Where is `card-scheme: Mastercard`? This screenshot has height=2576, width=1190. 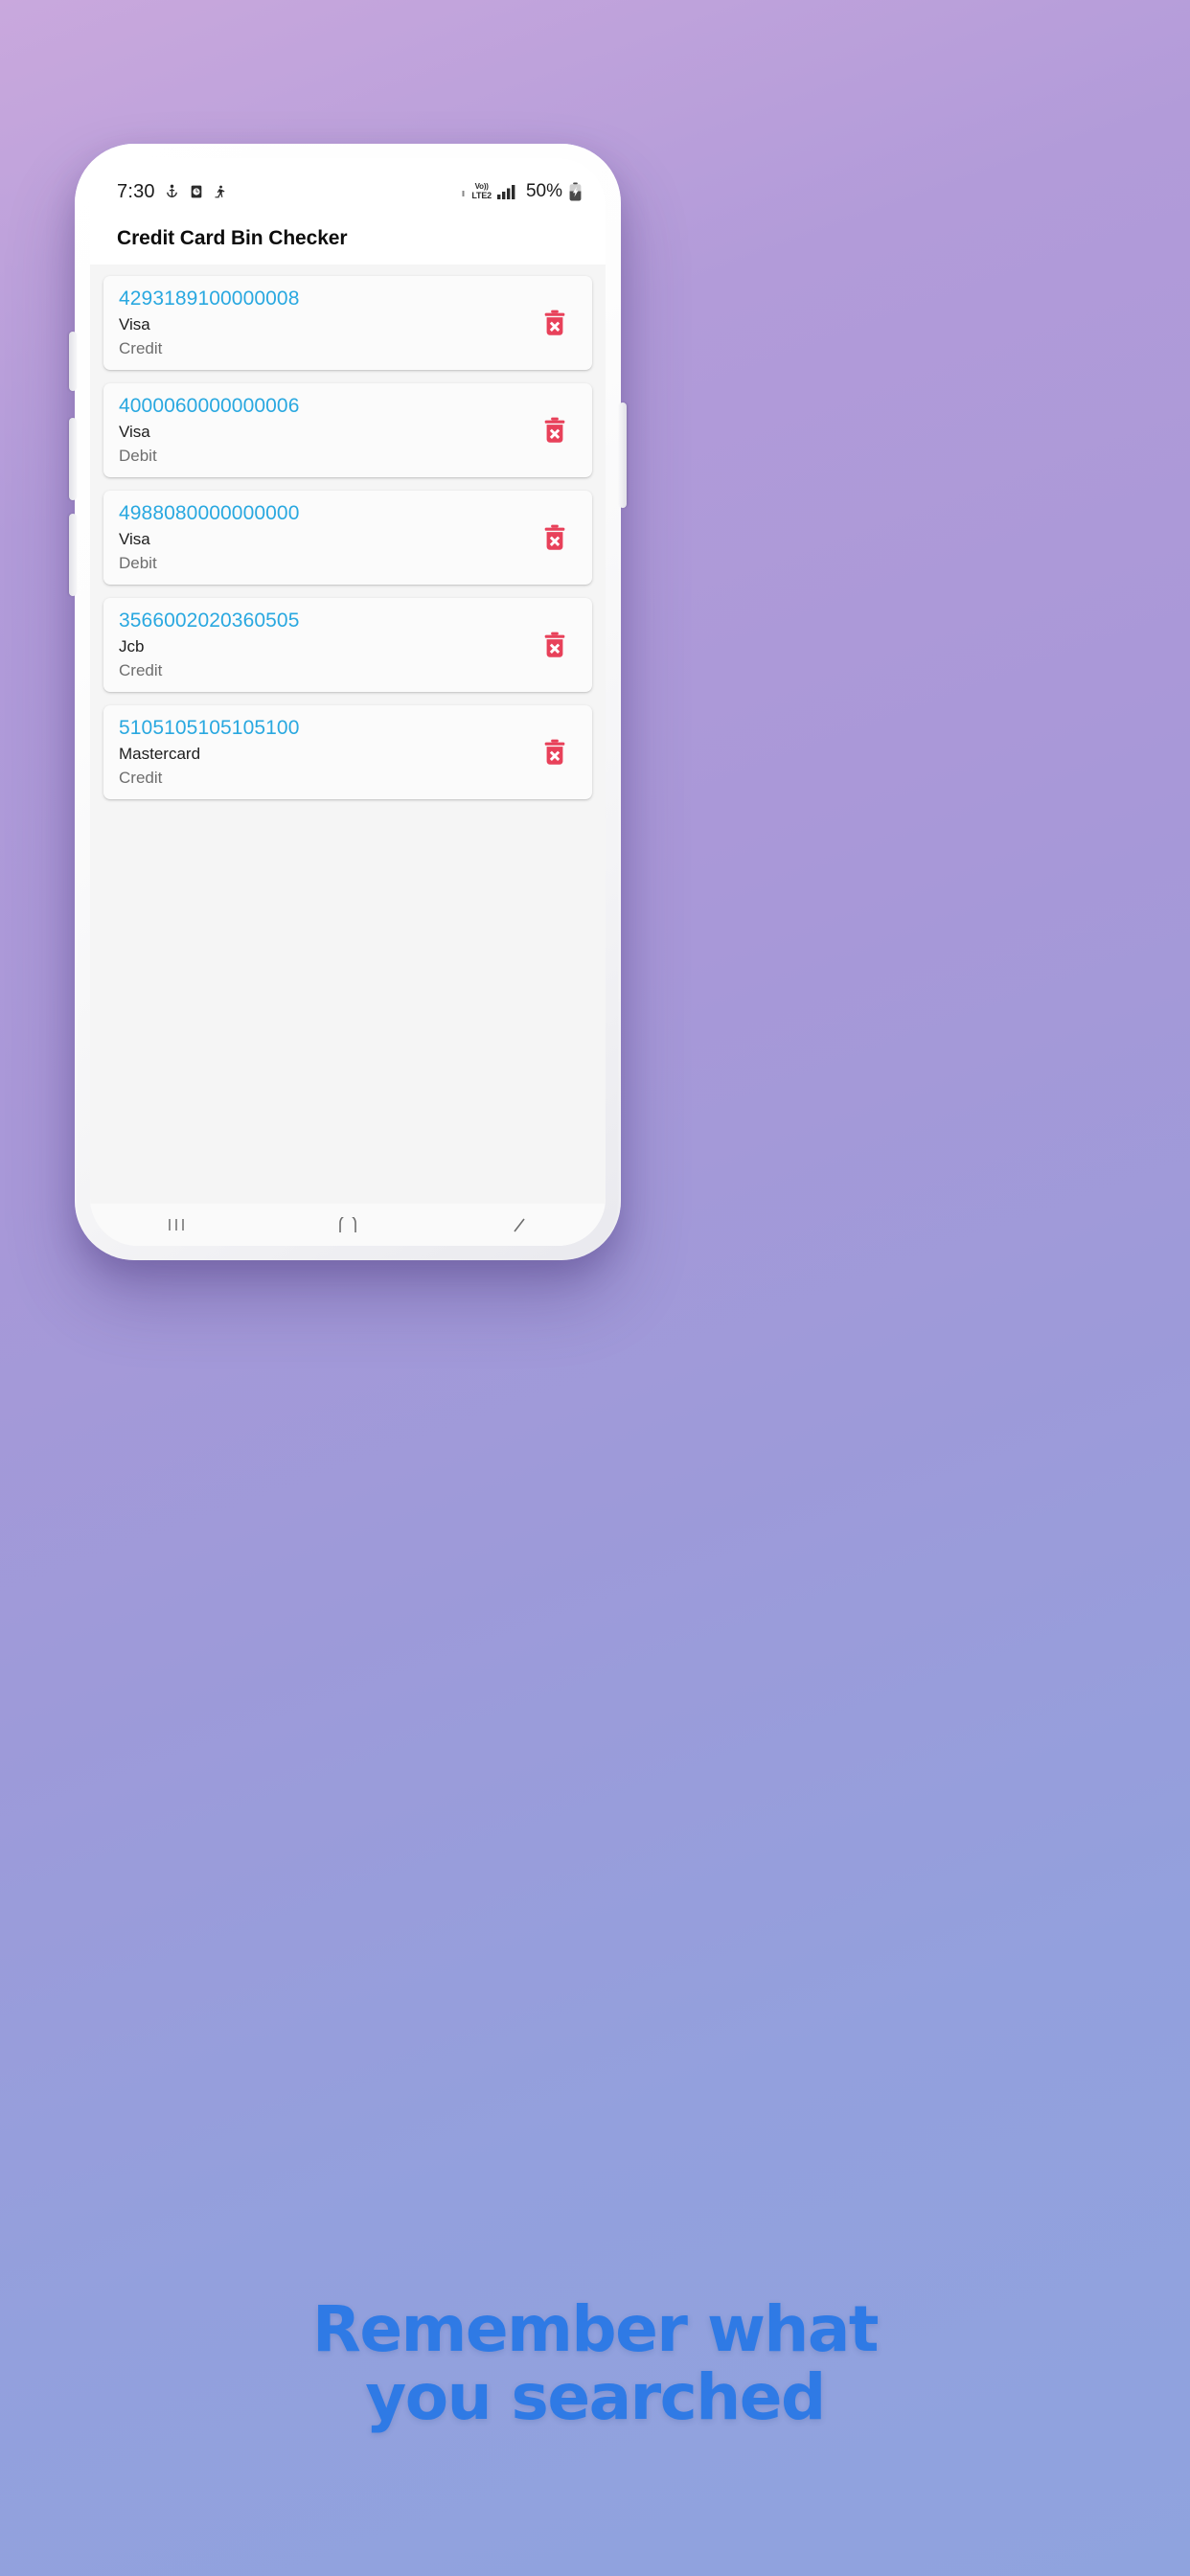 card-scheme: Mastercard is located at coordinates (160, 754).